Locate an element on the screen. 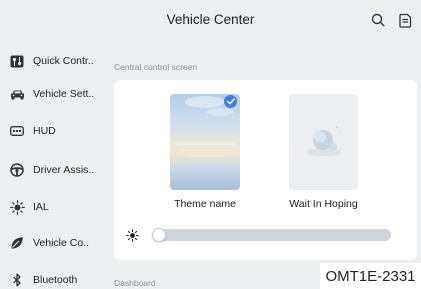 This screenshot has width=421, height=289. sidebar-item-vehicle-settings: Vehicle Sett.. is located at coordinates (54, 94).